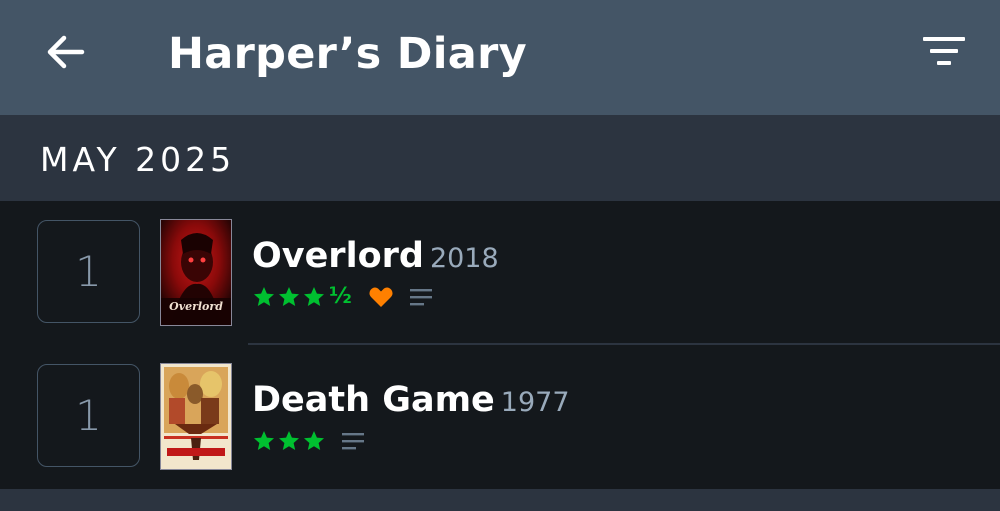 Image resolution: width=1000 pixels, height=511 pixels. I want to click on star-rating: ½, so click(302, 297).